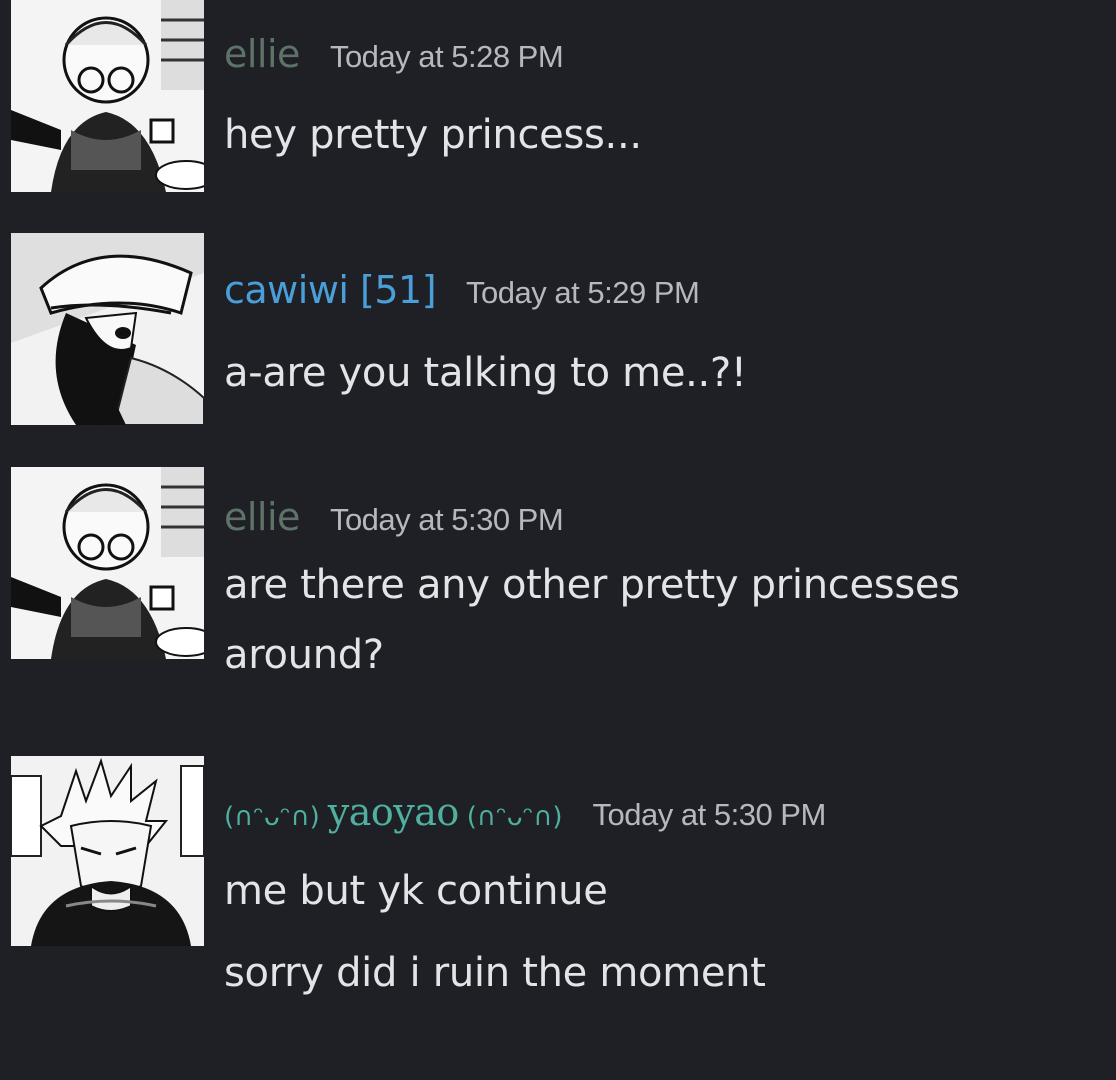 The height and width of the screenshot is (1080, 1116). What do you see at coordinates (416, 891) in the screenshot?
I see `message-line: me but yk continue` at bounding box center [416, 891].